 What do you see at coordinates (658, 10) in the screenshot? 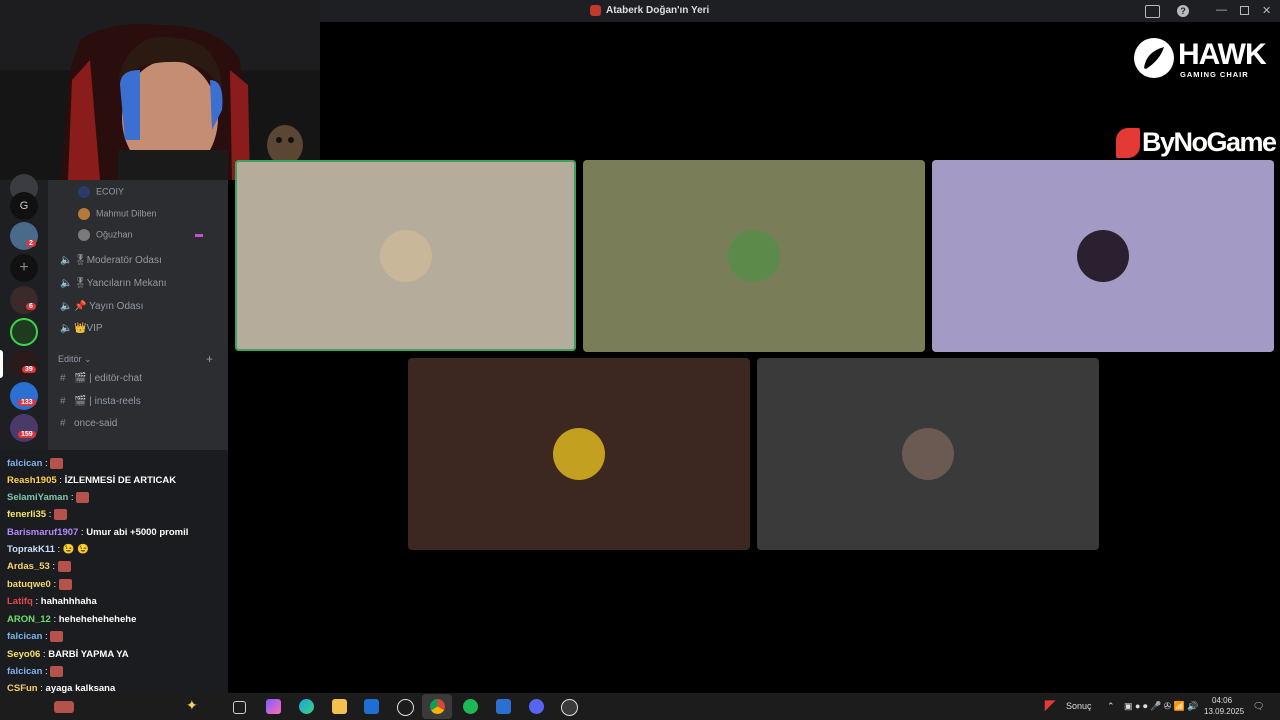
I see `window-title: Ataberk Doğan'ın Yeri` at bounding box center [658, 10].